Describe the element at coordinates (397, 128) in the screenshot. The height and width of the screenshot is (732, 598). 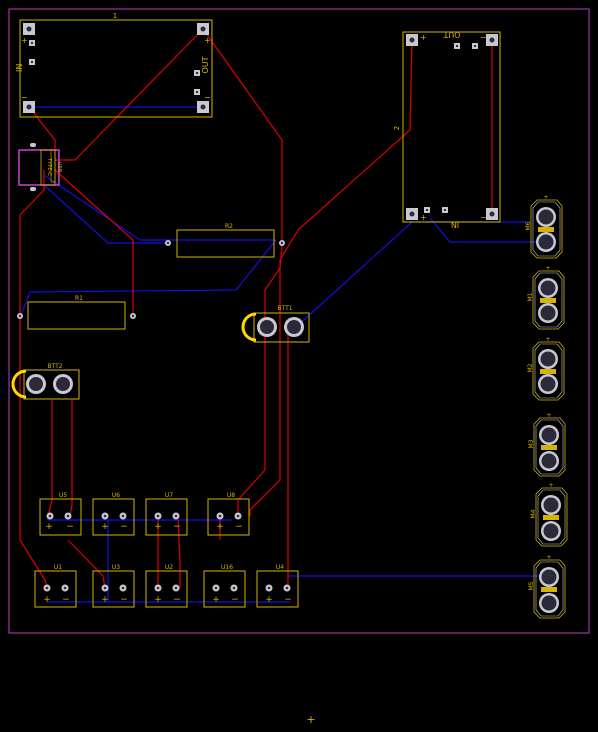
I see `module-2-ref: 2` at that location.